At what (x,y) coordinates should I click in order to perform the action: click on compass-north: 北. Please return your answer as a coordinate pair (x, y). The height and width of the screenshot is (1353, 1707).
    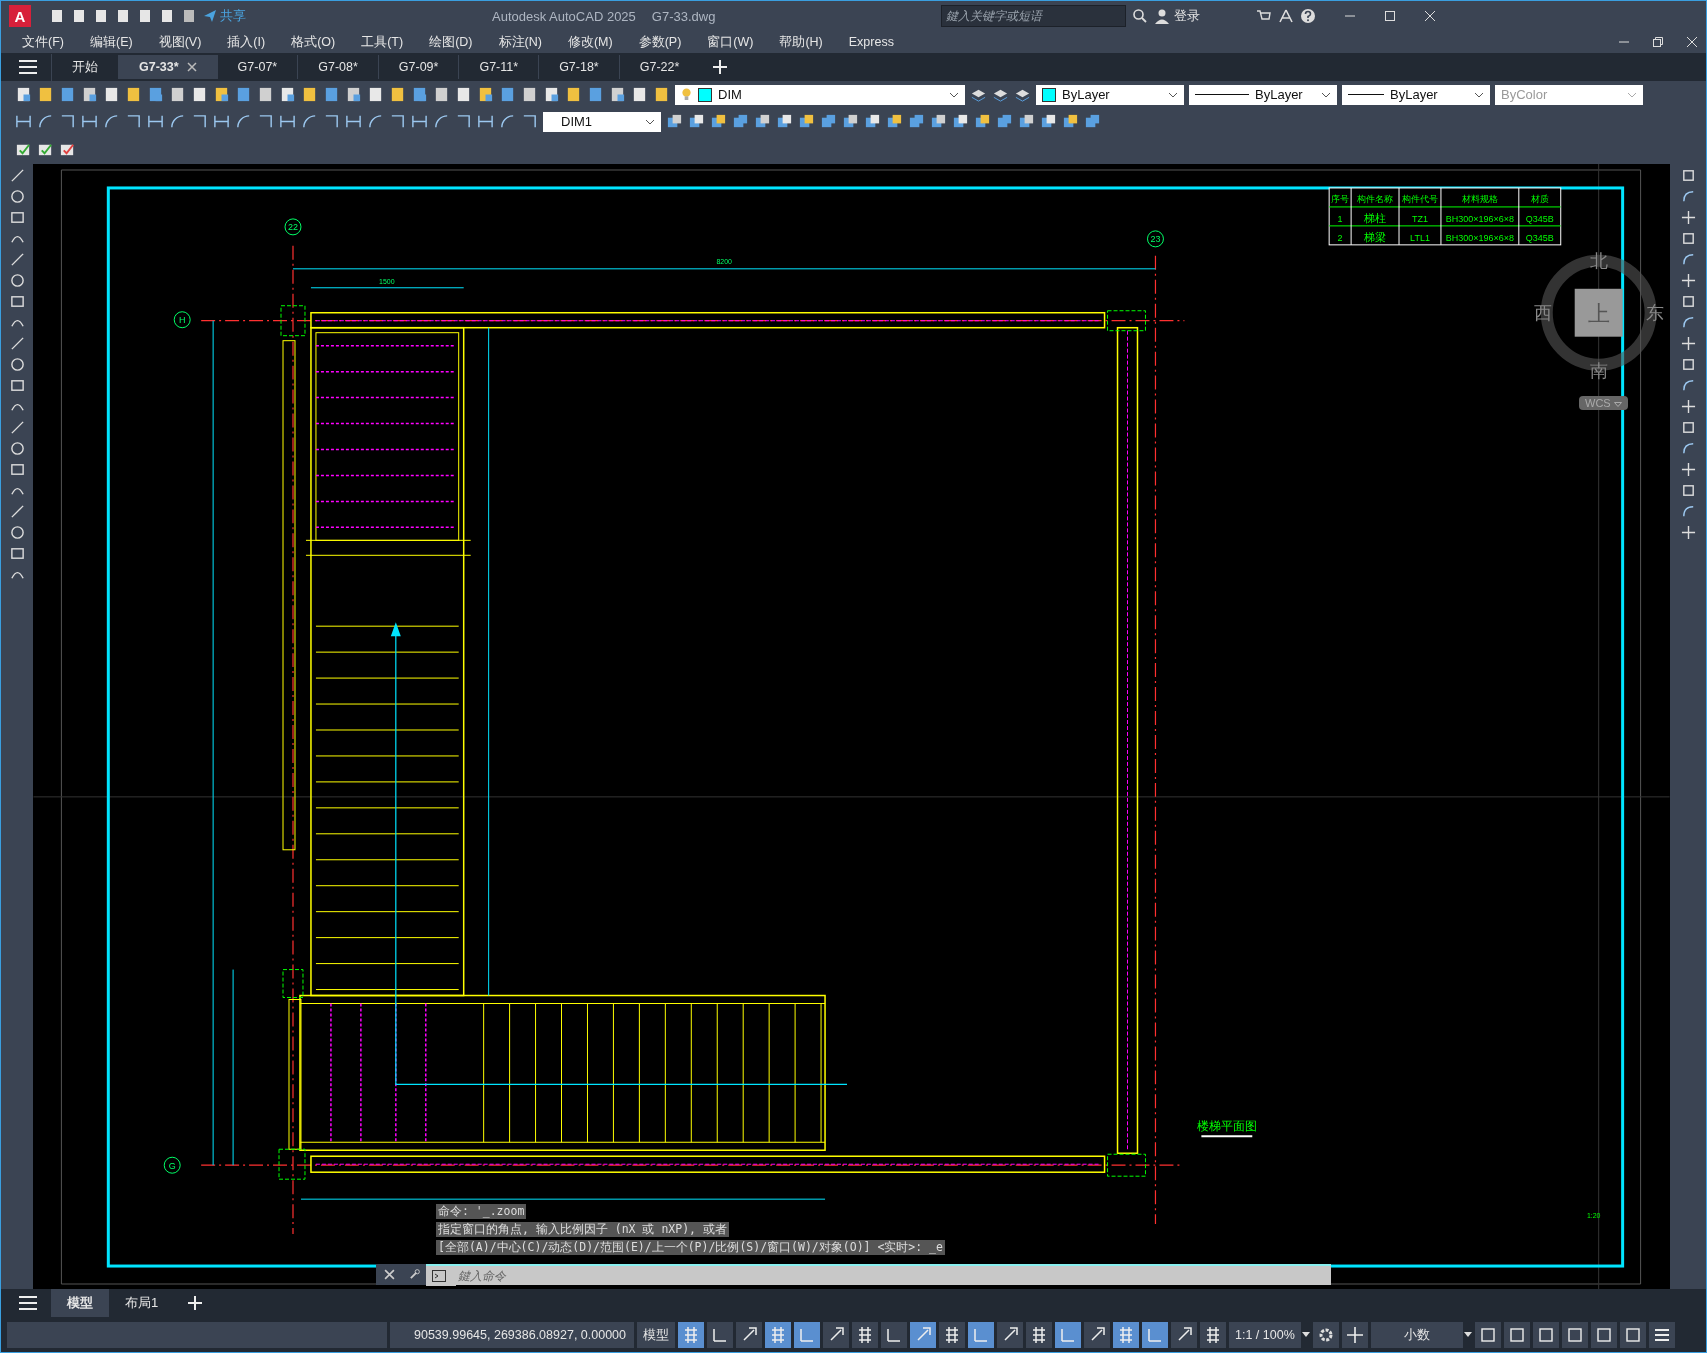
    Looking at the image, I should click on (1598, 260).